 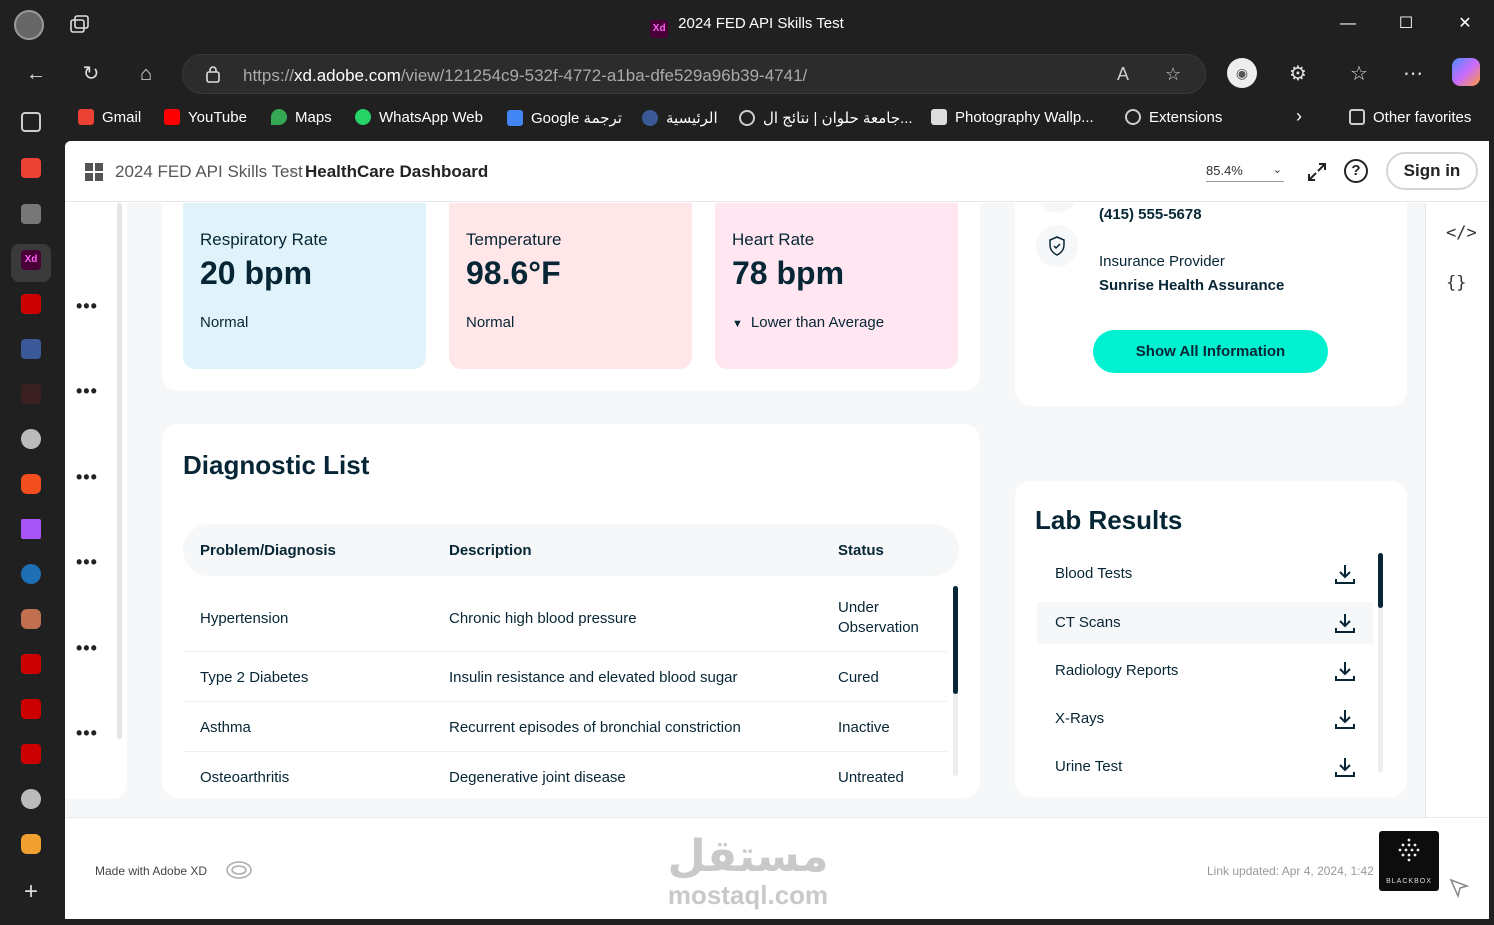 I want to click on made-with-adobe-xd: Made with Adobe XD, so click(x=151, y=871).